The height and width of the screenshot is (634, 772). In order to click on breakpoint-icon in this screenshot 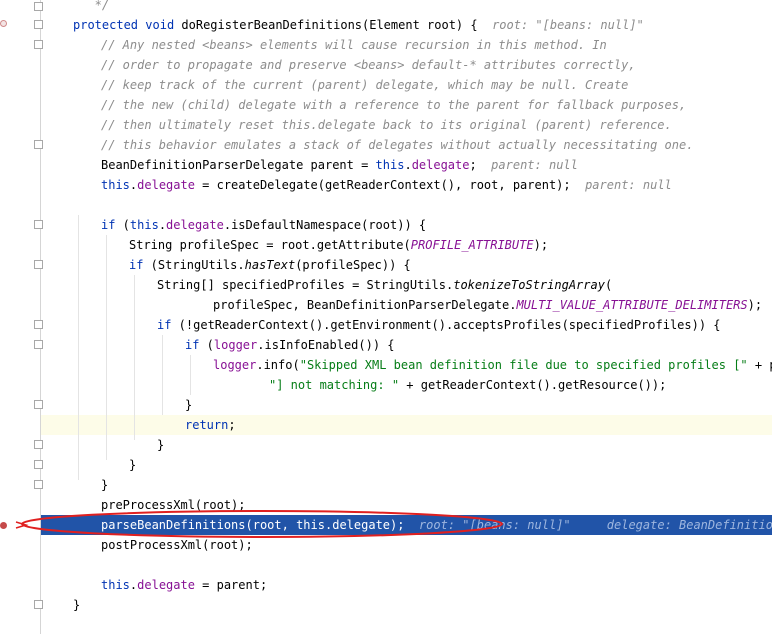, I will do `click(3, 23)`.